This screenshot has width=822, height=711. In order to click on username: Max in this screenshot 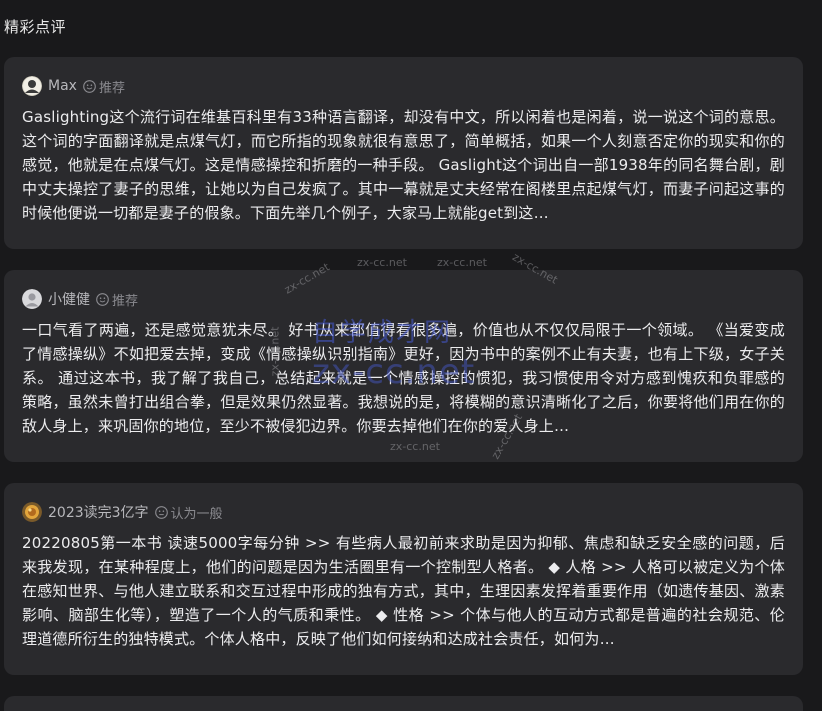, I will do `click(62, 86)`.